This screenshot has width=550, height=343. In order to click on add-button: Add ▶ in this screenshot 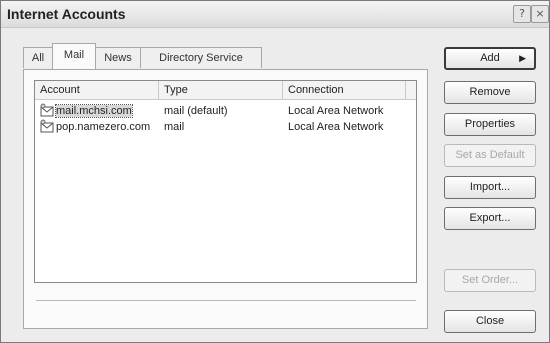, I will do `click(490, 58)`.